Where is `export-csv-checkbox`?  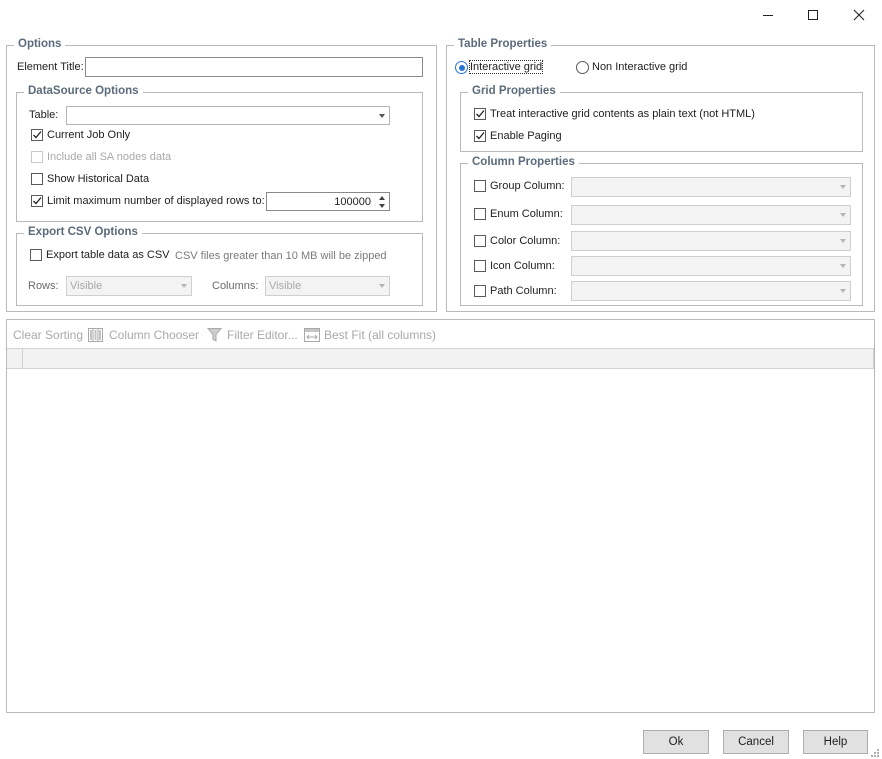 export-csv-checkbox is located at coordinates (36, 255).